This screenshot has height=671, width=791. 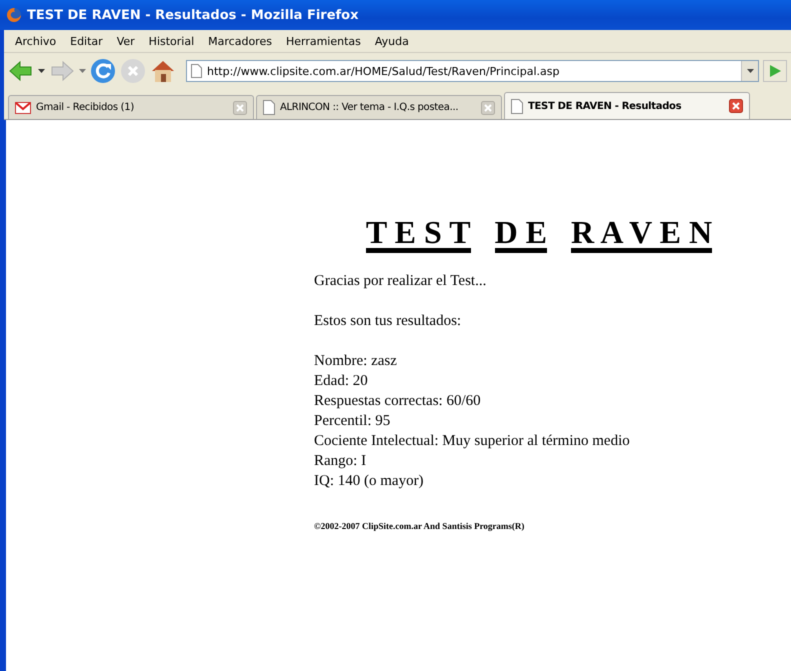 What do you see at coordinates (23, 108) in the screenshot?
I see `envelope-icon` at bounding box center [23, 108].